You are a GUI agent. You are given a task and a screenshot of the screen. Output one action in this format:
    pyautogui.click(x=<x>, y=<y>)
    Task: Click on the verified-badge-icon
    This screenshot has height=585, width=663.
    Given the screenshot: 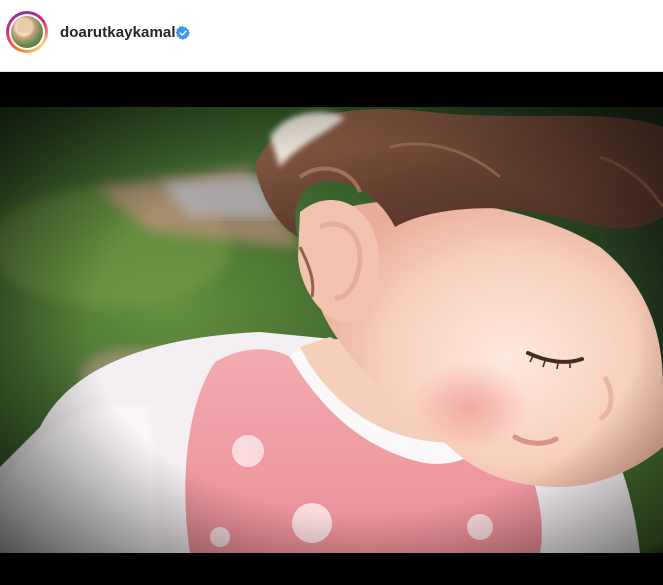 What is the action you would take?
    pyautogui.click(x=183, y=33)
    